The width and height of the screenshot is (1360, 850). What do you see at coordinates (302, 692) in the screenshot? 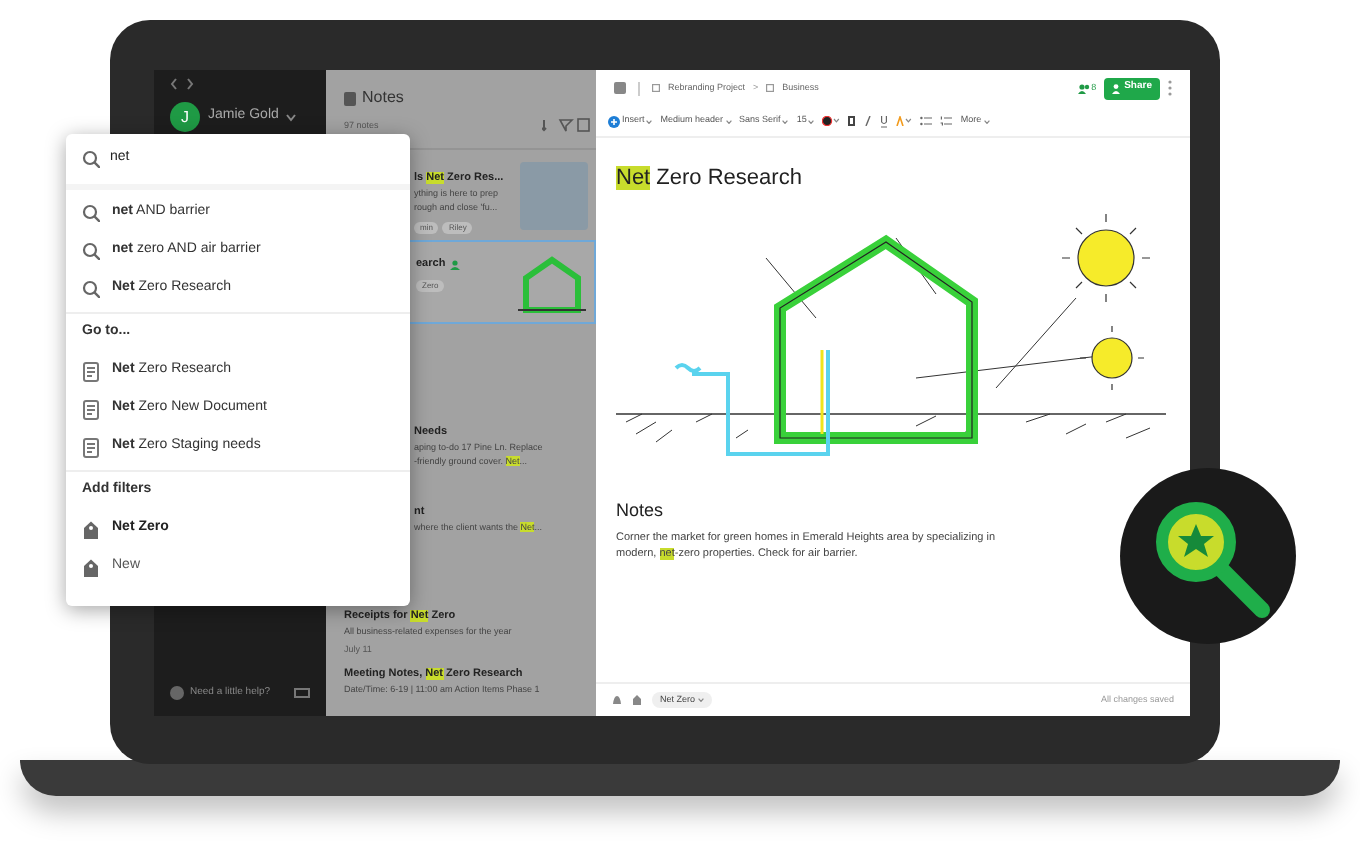
I see `keyboard-icon` at bounding box center [302, 692].